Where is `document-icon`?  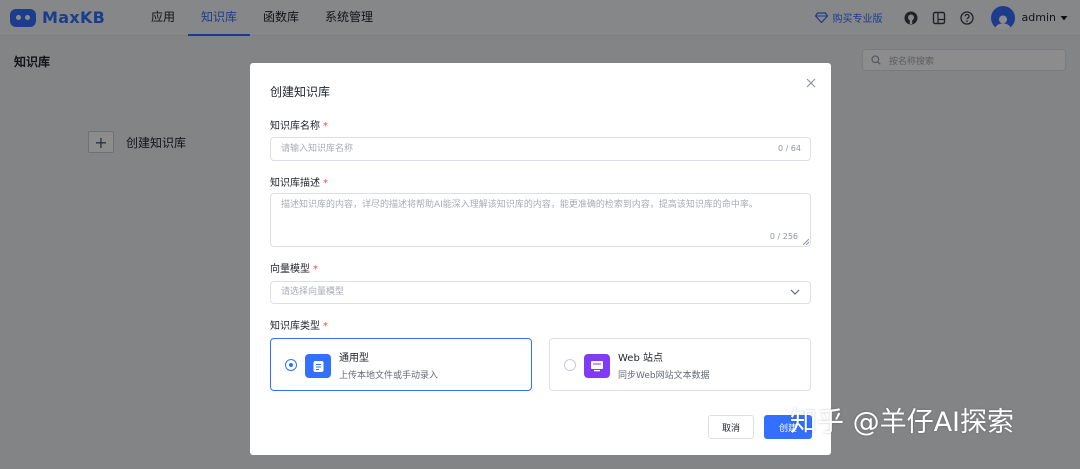
document-icon is located at coordinates (318, 366).